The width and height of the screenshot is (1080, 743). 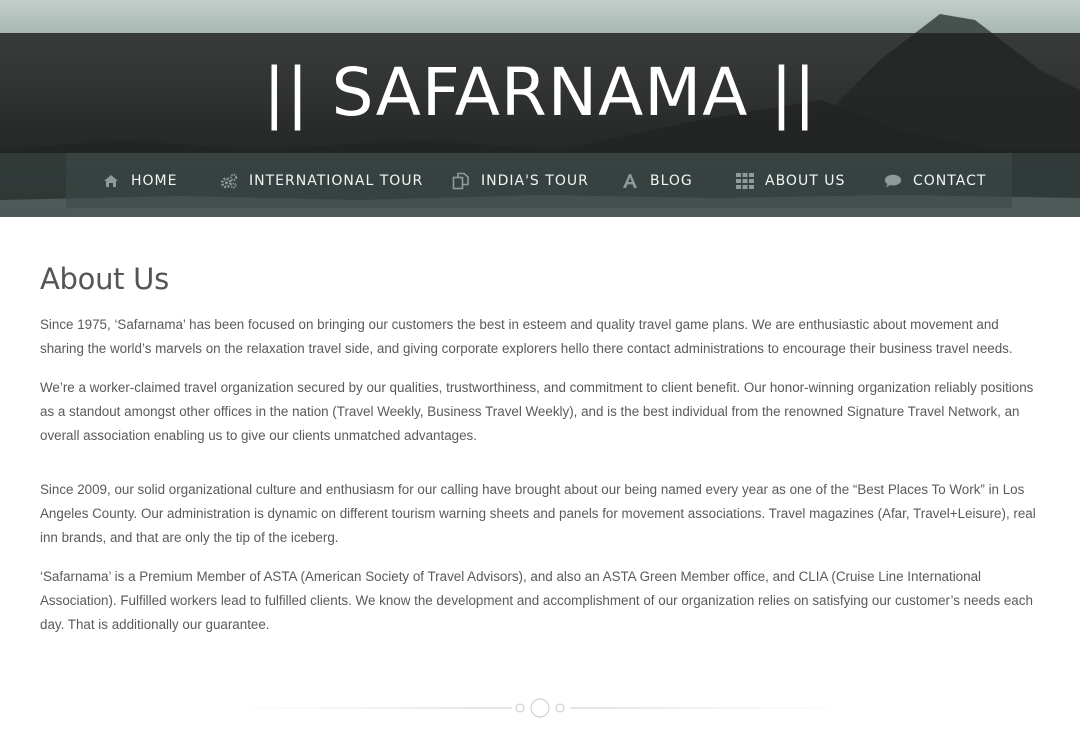 What do you see at coordinates (893, 181) in the screenshot?
I see `chat-bubble-icon` at bounding box center [893, 181].